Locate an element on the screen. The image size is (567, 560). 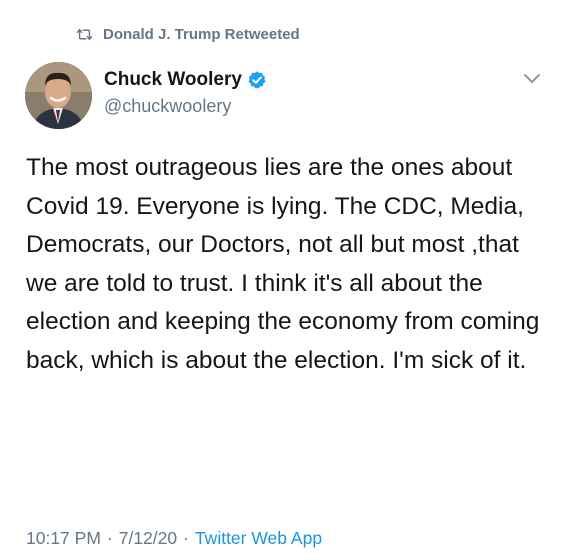
retweet-context: Donald J. Trump Retweeted is located at coordinates (188, 34).